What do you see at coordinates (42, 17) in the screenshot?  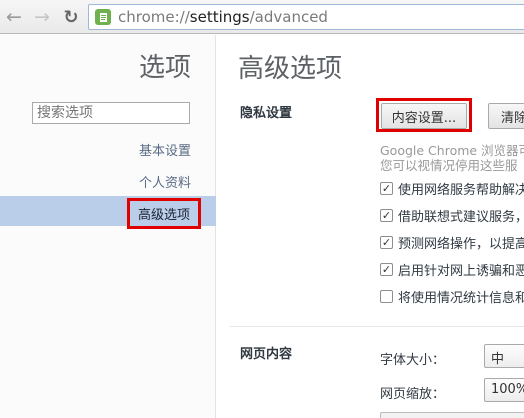 I see `forward-arrow-icon: →` at bounding box center [42, 17].